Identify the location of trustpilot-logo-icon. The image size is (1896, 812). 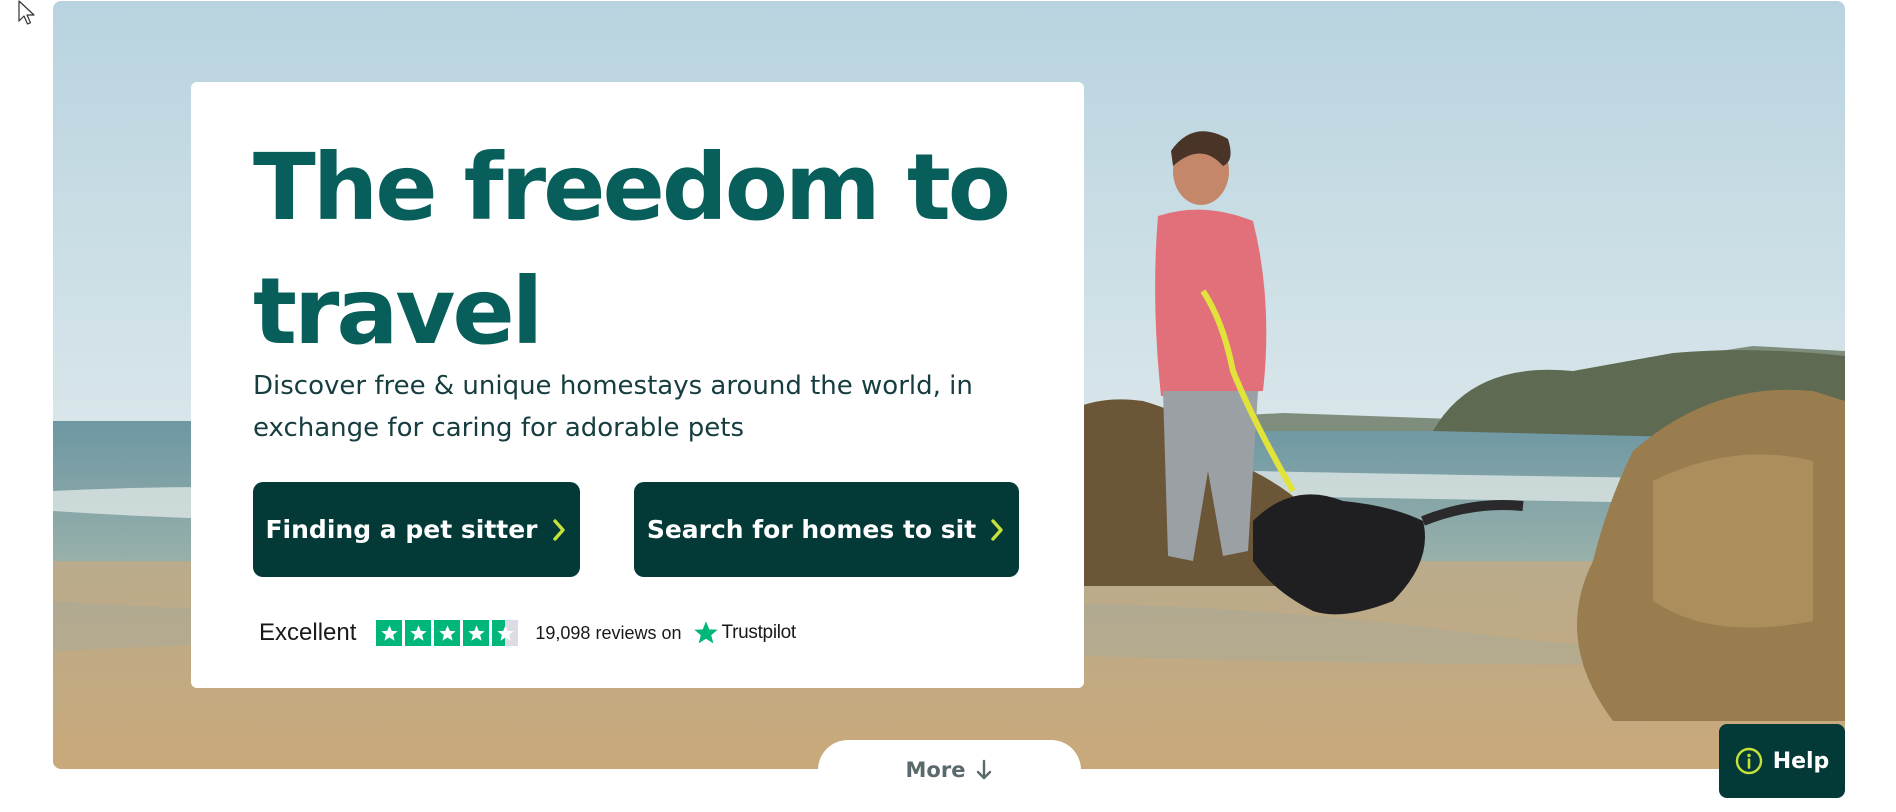
(706, 632).